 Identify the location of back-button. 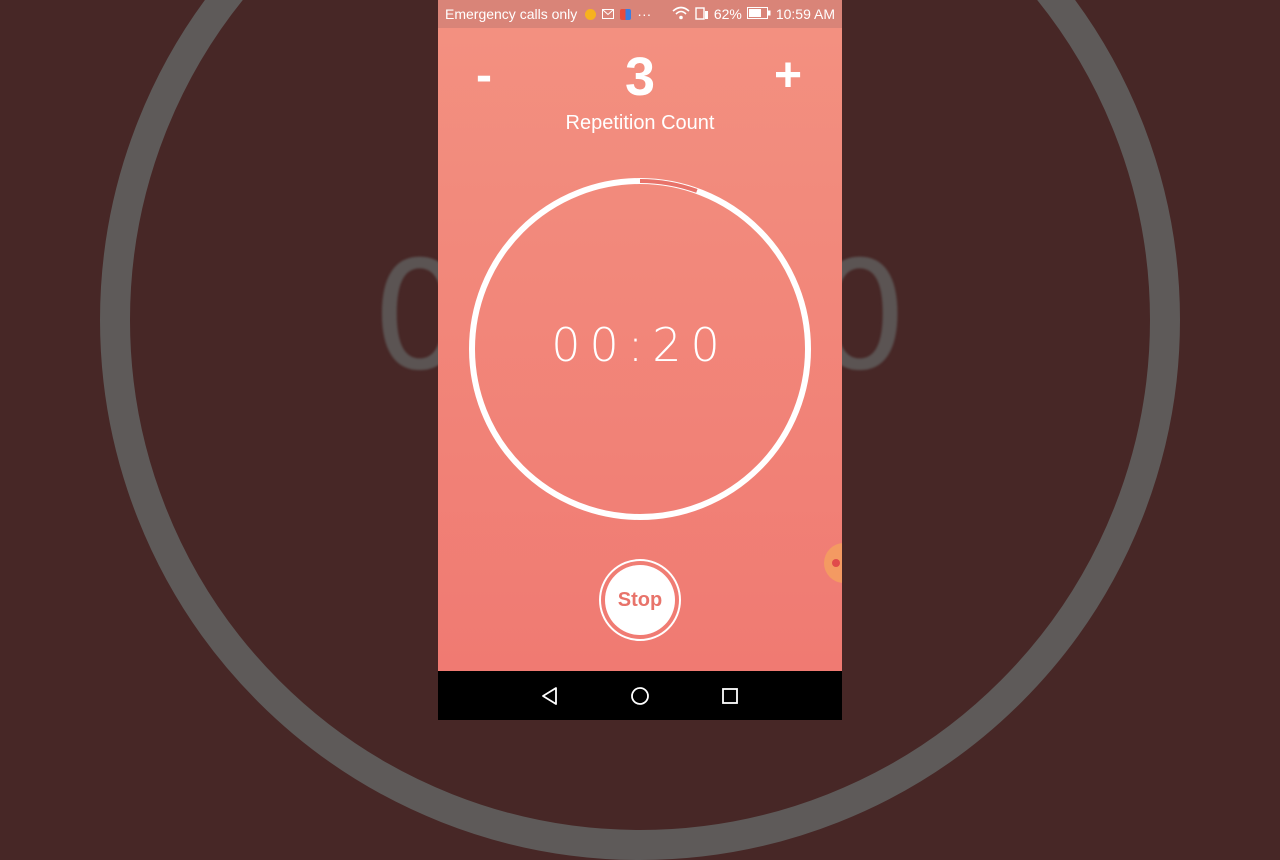
(550, 696).